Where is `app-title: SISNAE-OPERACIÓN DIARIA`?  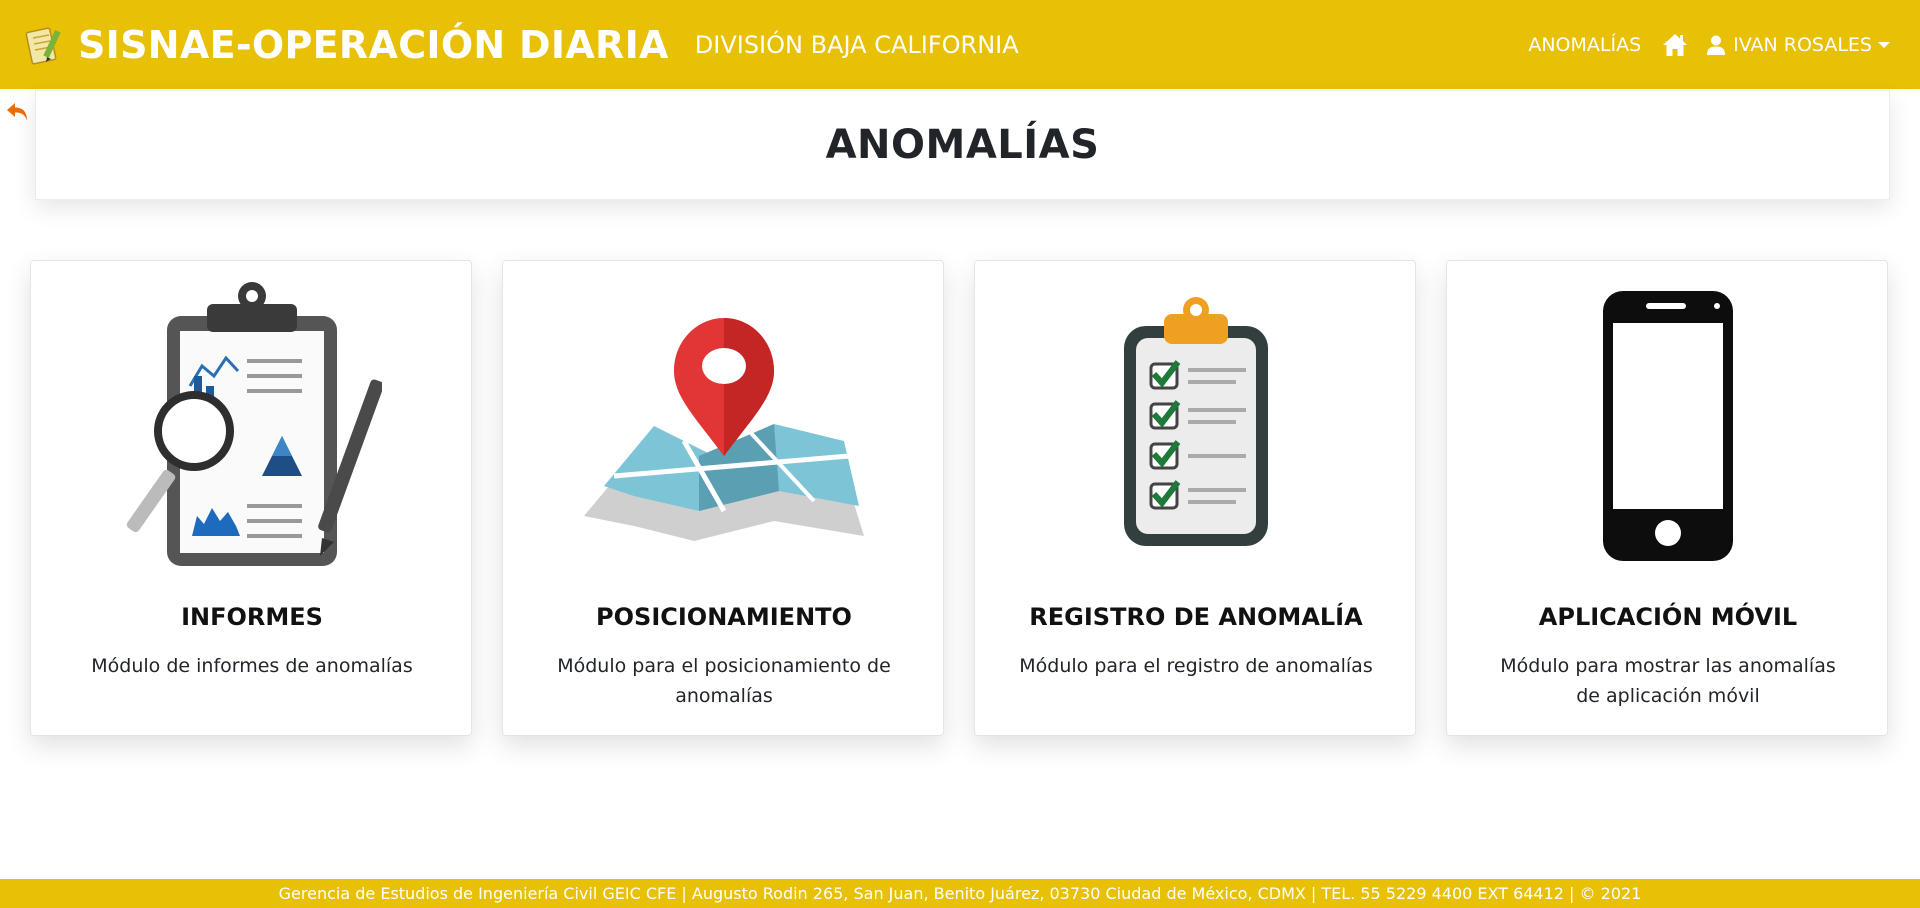
app-title: SISNAE-OPERACIÓN DIARIA is located at coordinates (373, 44).